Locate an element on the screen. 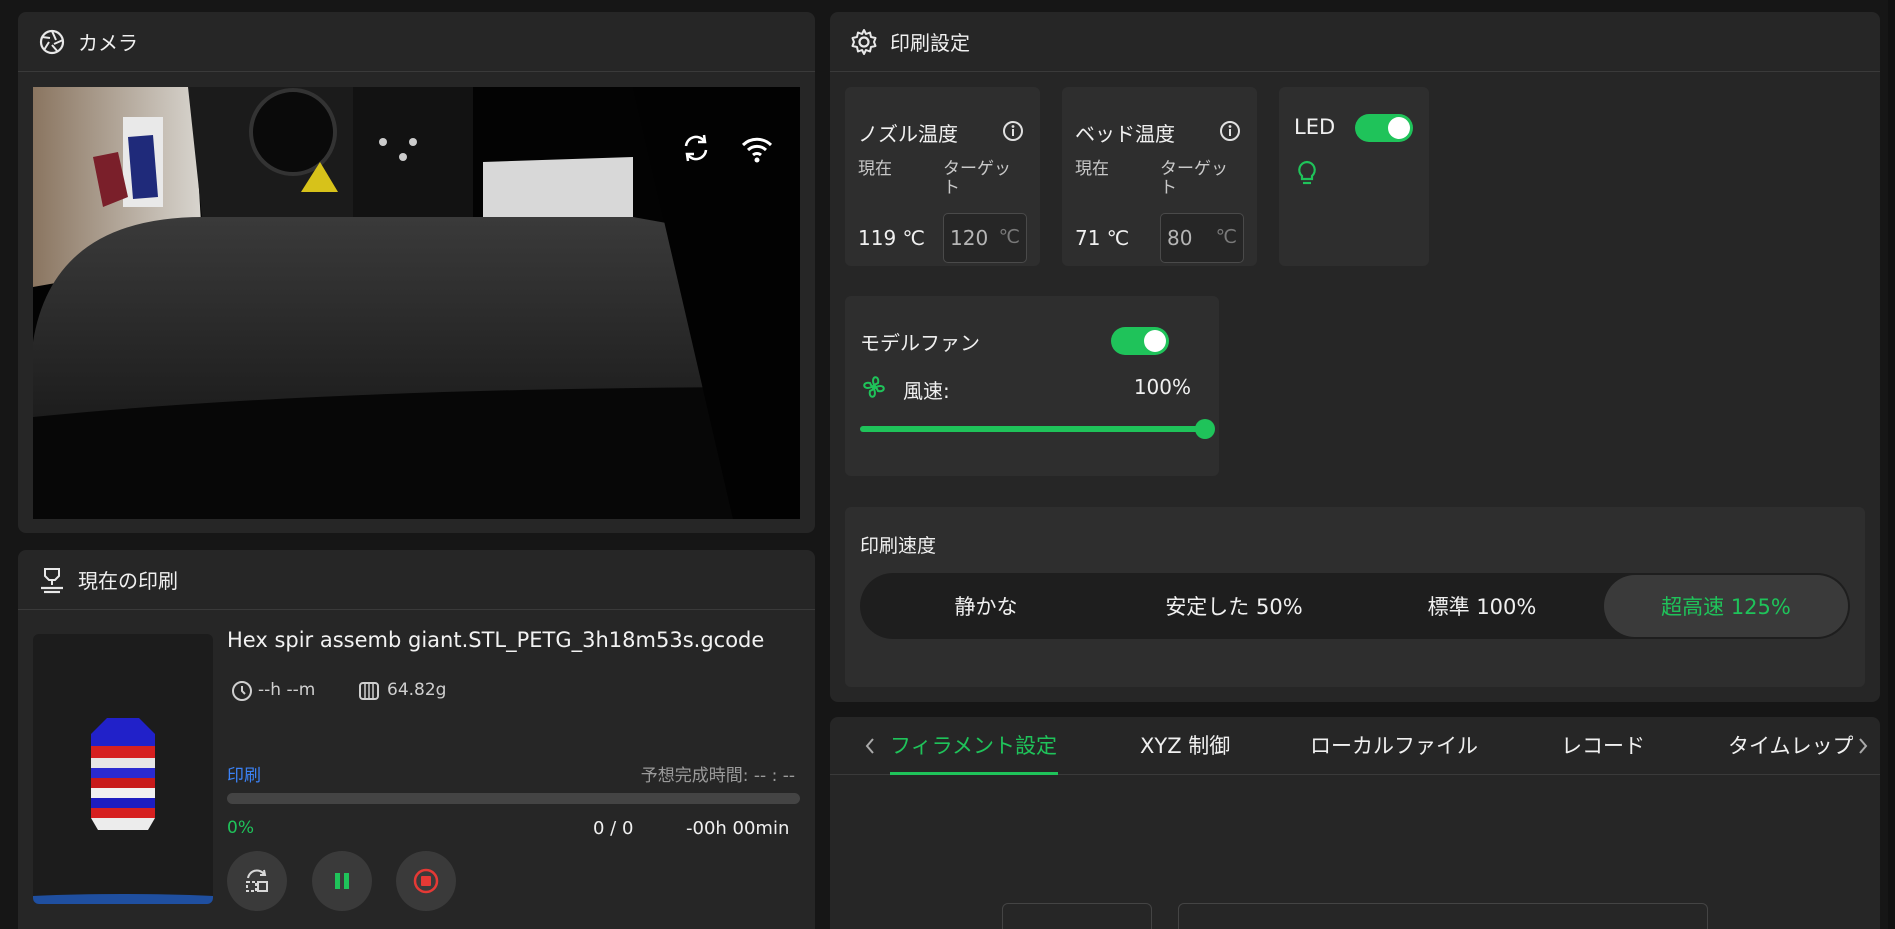 Image resolution: width=1895 pixels, height=929 pixels. nozzle-target-input: ℃ is located at coordinates (985, 238).